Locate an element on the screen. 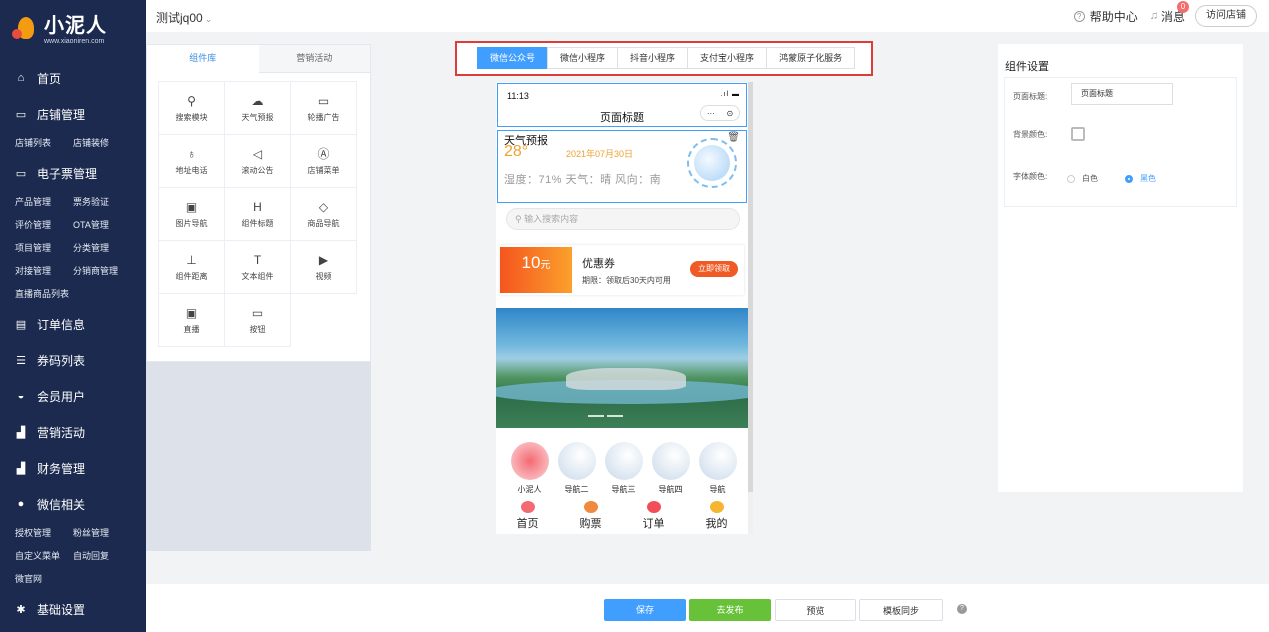 The image size is (1269, 632). sidebar-subitem: 产品管理 is located at coordinates (44, 202).